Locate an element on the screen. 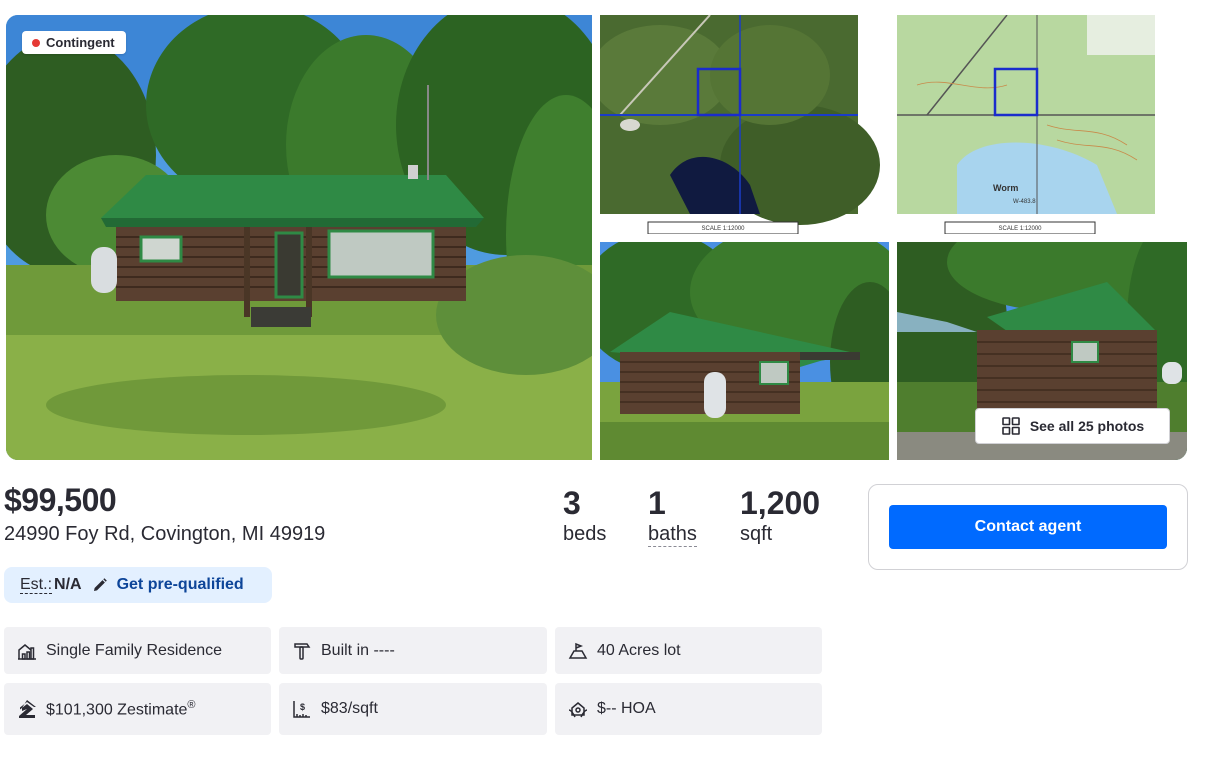  sqft-stat: 1,200 sqft is located at coordinates (780, 515).